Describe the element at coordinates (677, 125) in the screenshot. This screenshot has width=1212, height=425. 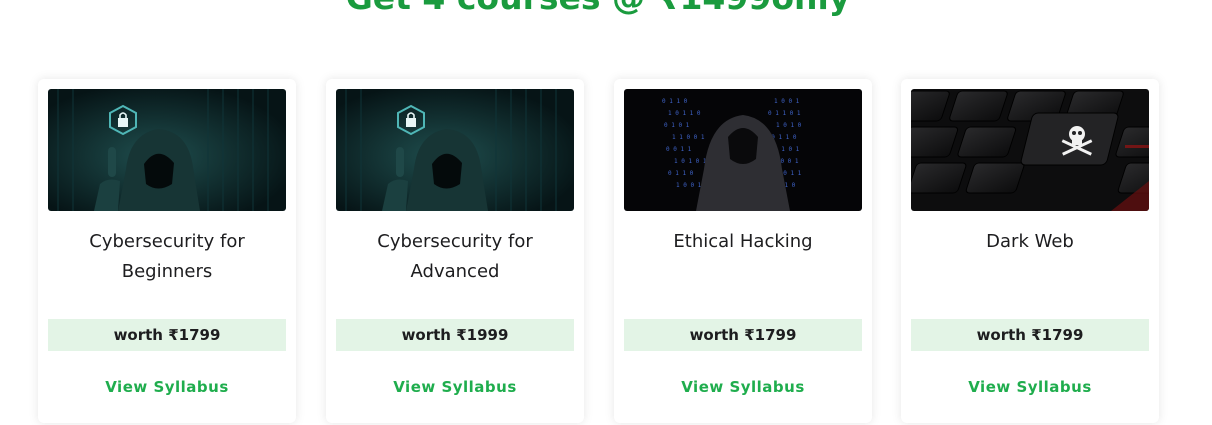
I see `svg-text: 0 1 0 1` at that location.